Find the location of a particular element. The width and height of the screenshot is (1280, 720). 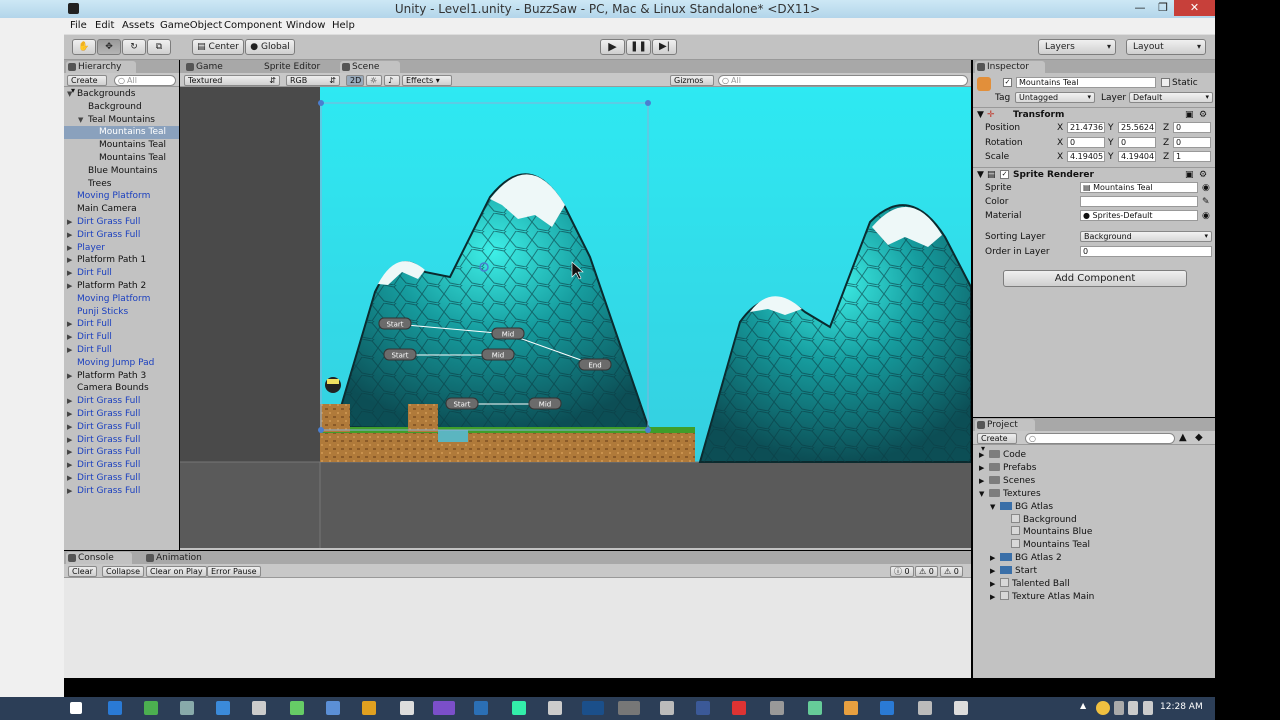

scene-search-input: All is located at coordinates (843, 80).